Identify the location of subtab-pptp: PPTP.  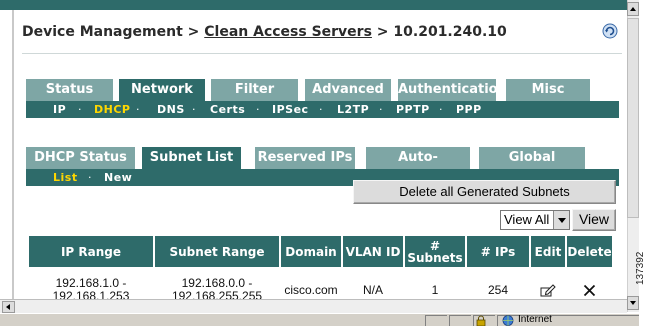
(413, 109).